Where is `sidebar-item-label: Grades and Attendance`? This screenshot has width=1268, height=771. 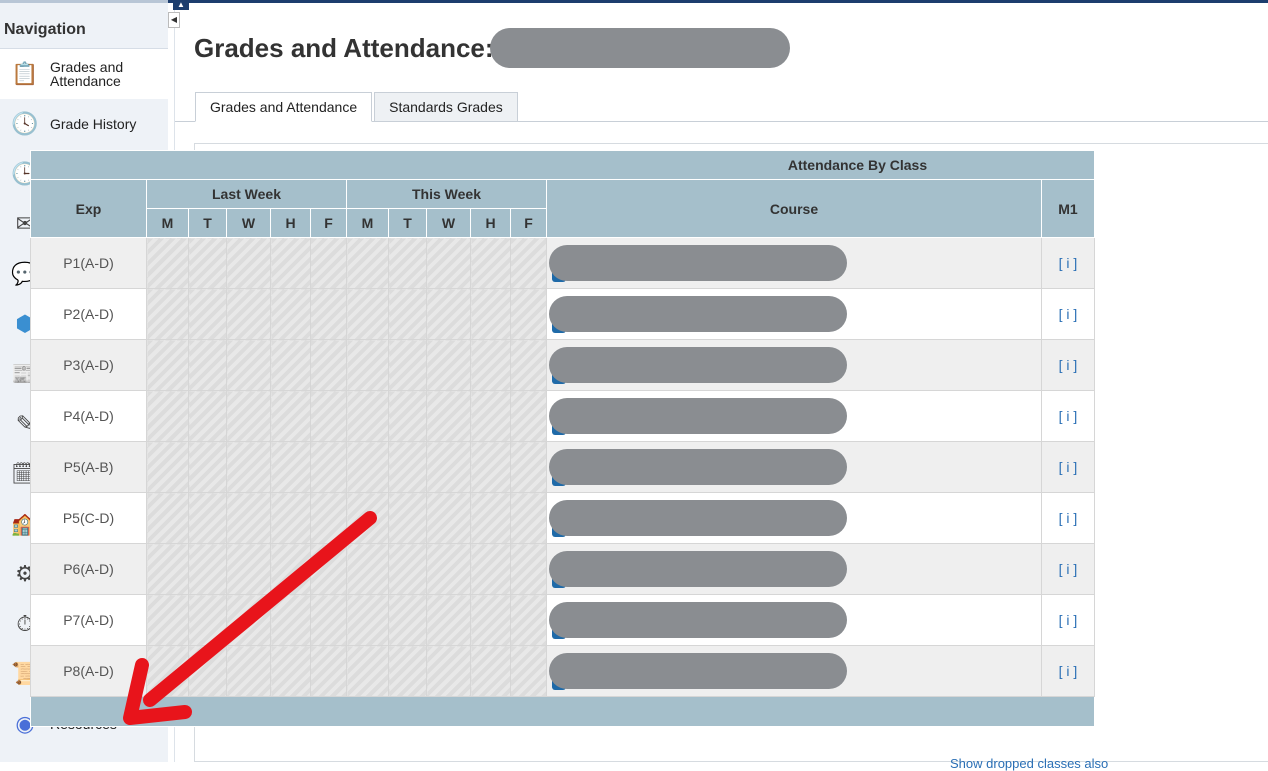
sidebar-item-label: Grades and Attendance is located at coordinates (87, 74).